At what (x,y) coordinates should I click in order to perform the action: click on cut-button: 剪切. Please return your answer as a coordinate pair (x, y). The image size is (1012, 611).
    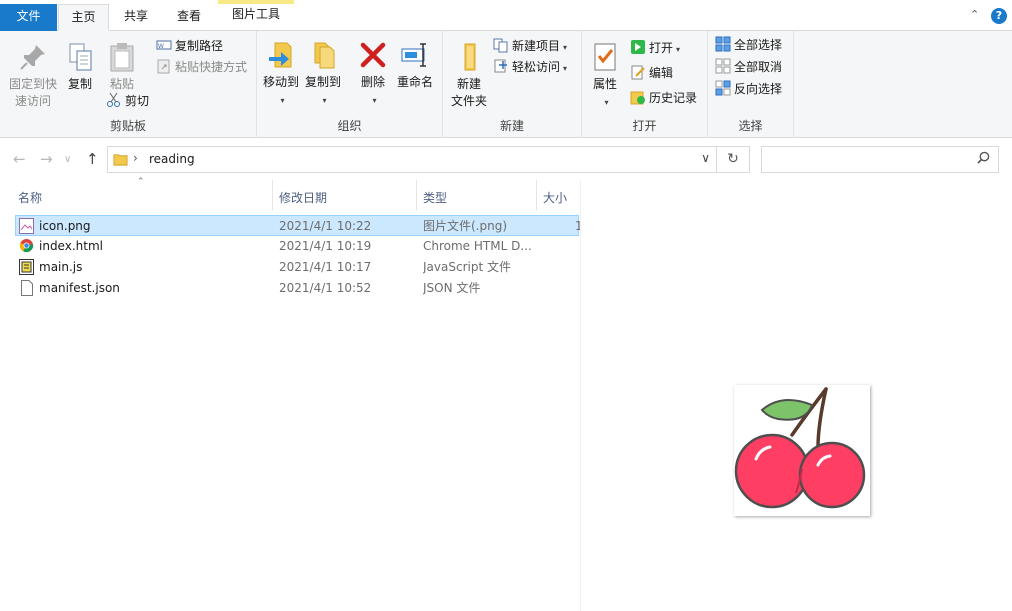
    Looking at the image, I should click on (127, 101).